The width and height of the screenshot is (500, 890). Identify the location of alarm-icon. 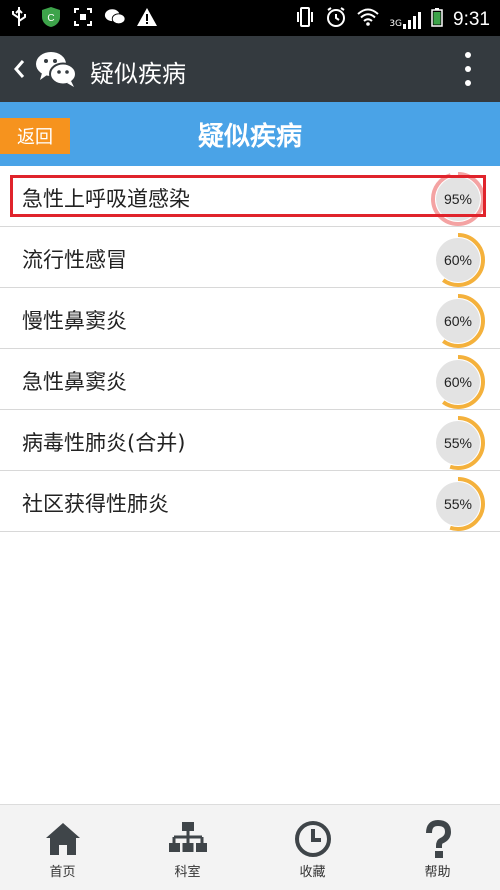
(336, 19).